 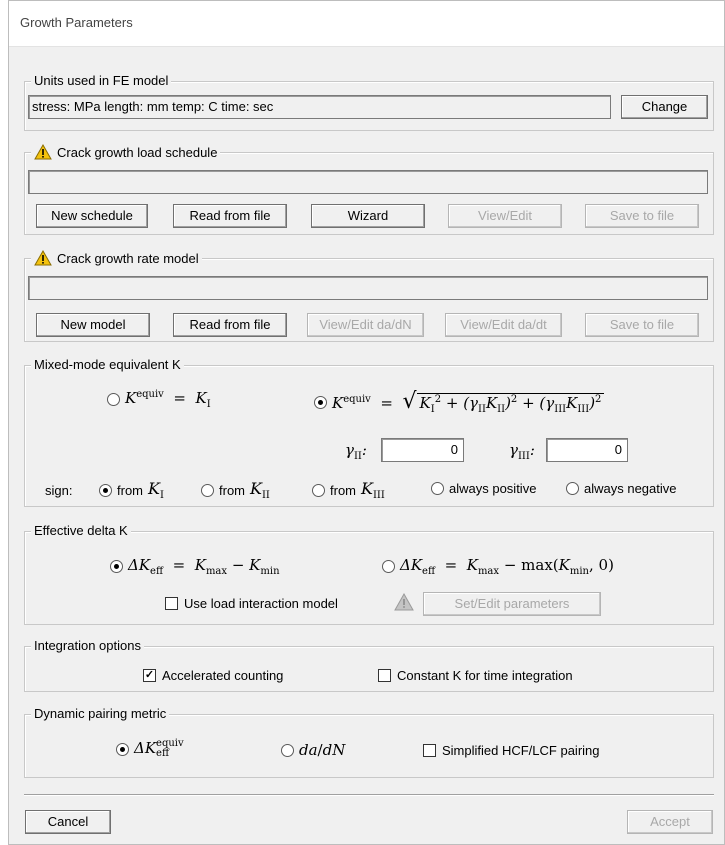 What do you see at coordinates (522, 451) in the screenshot?
I see `gamma-iii-label: γIII:` at bounding box center [522, 451].